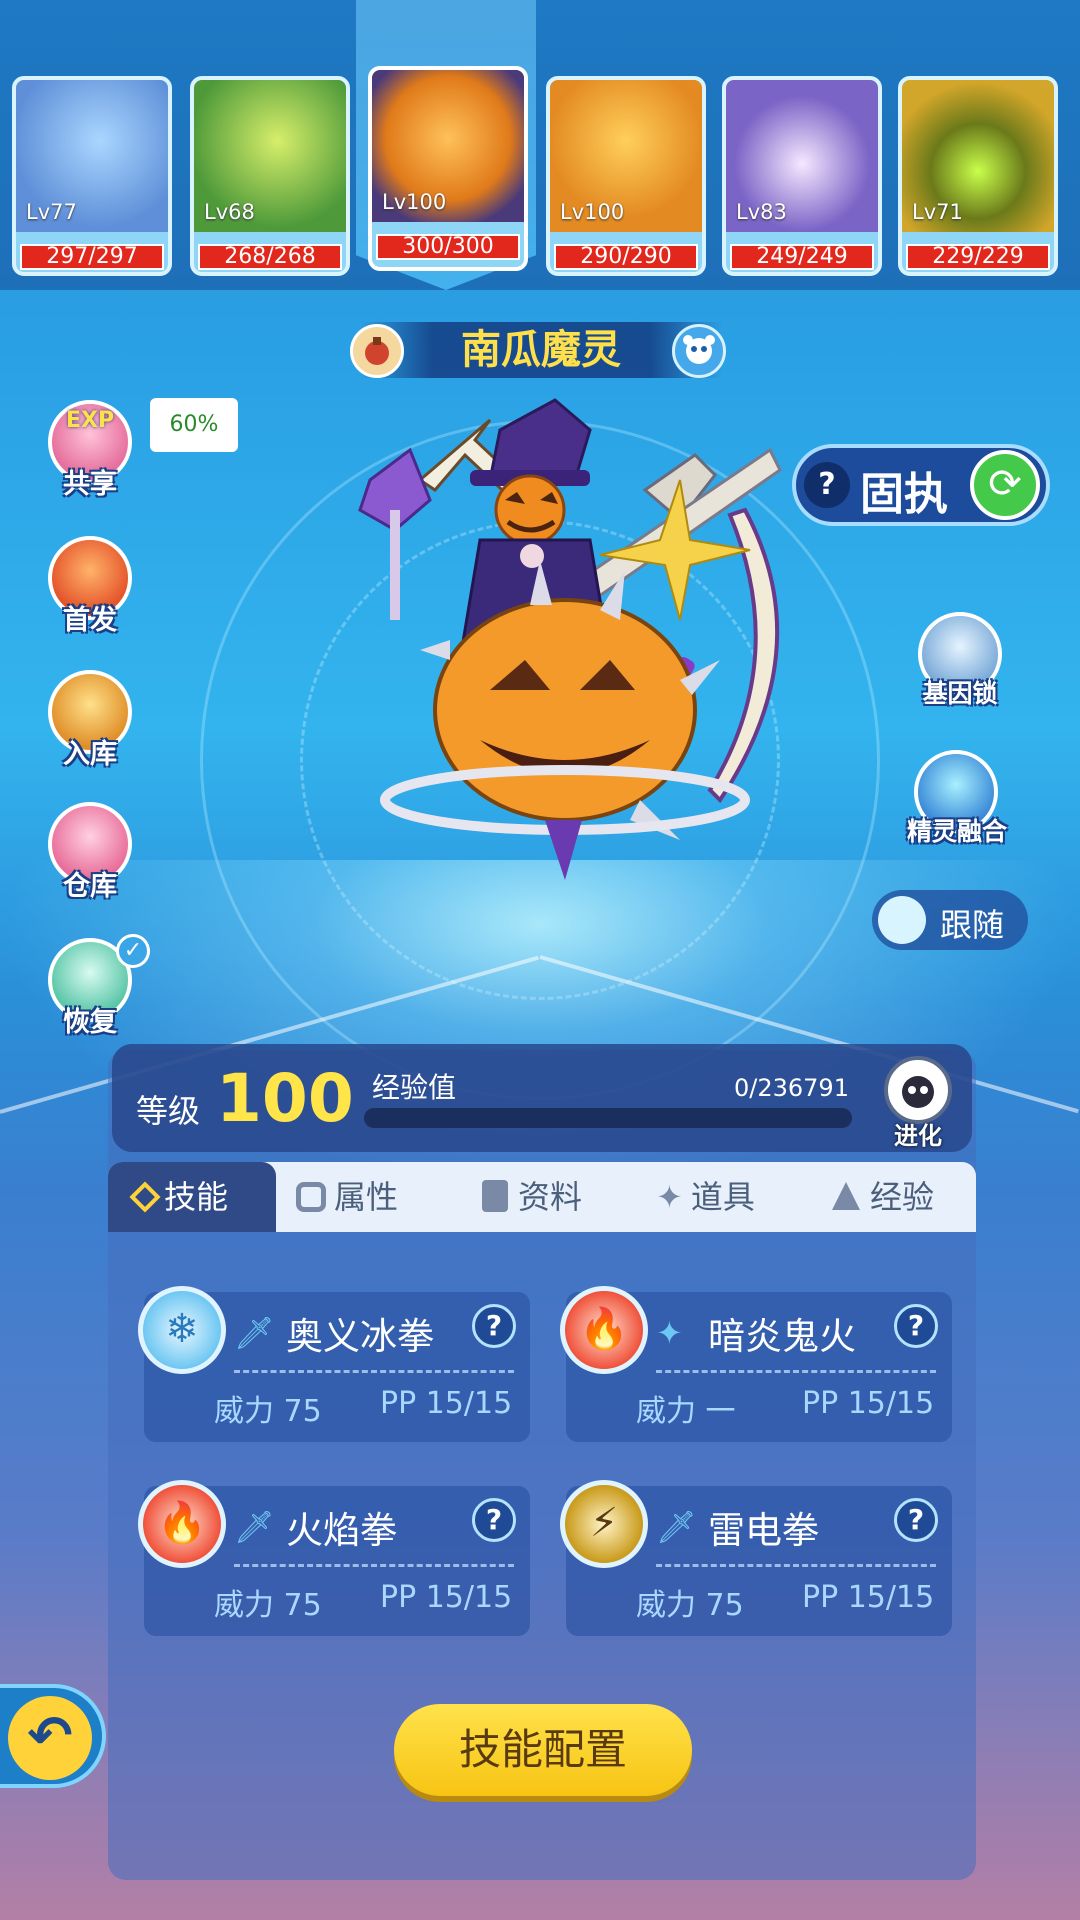 This screenshot has height=1920, width=1080. What do you see at coordinates (802, 257) in the screenshot?
I see `pet-hp-bar: 249/249` at bounding box center [802, 257].